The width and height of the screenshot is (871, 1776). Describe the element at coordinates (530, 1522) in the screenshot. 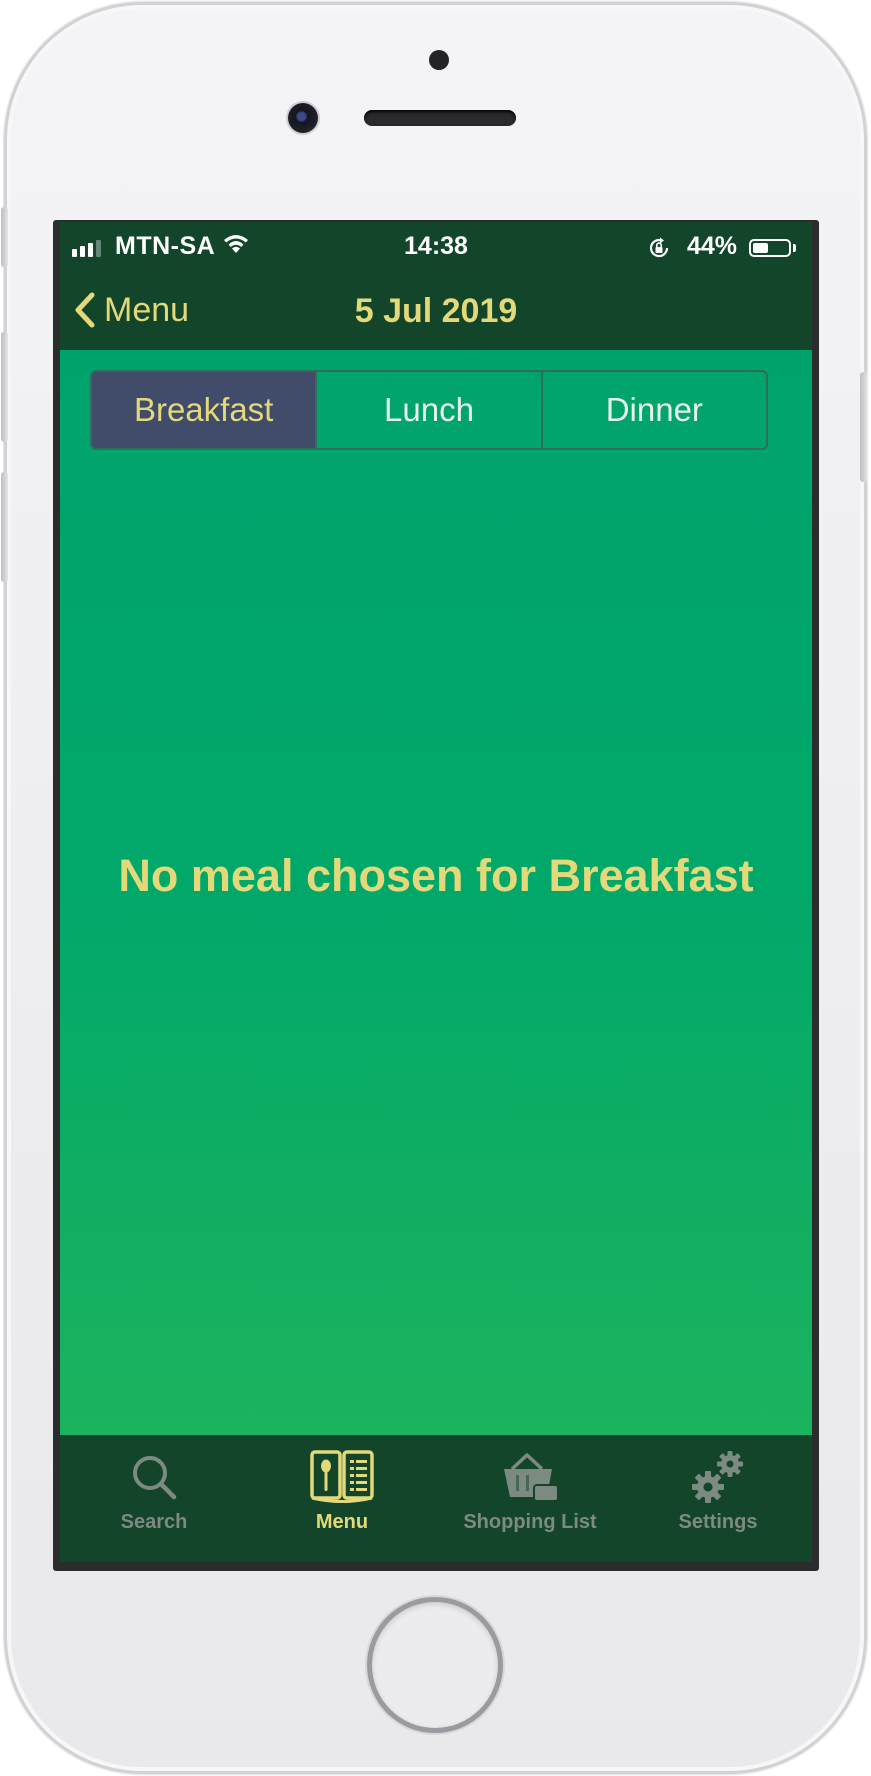

I see `tab-label: Shopping List` at that location.